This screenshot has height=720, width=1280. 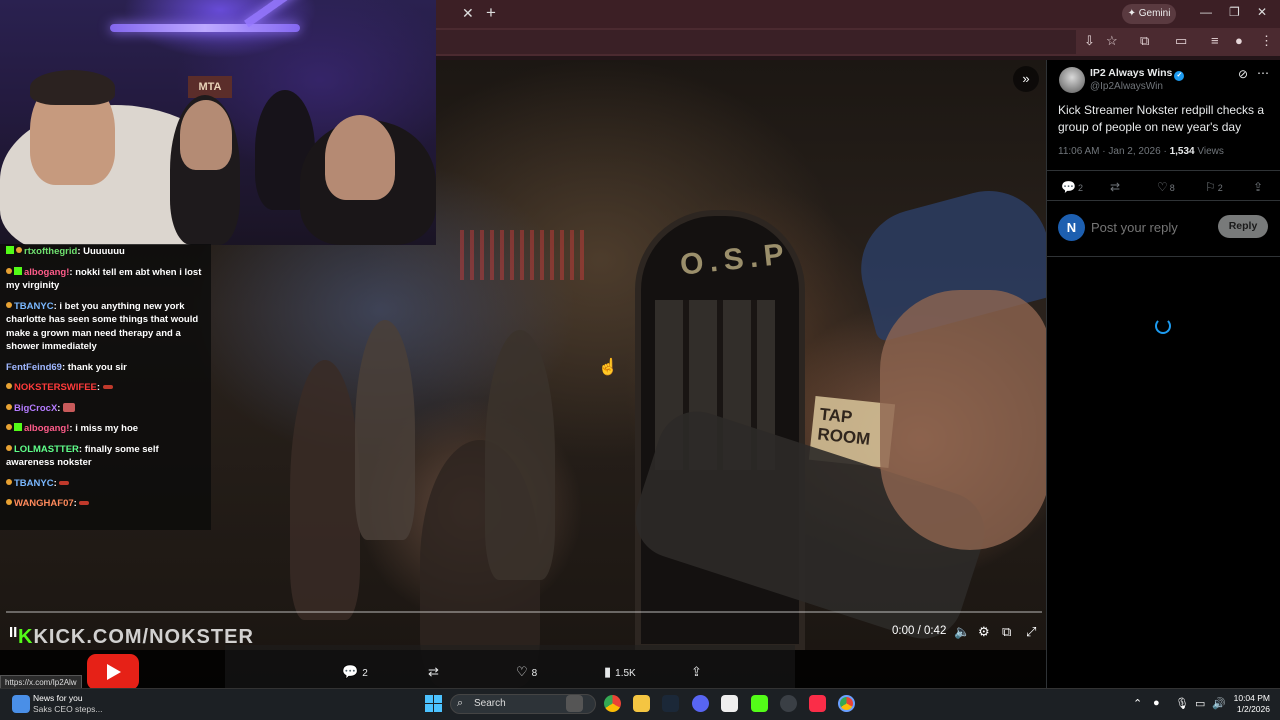 What do you see at coordinates (612, 703) in the screenshot?
I see `chrome-icon` at bounding box center [612, 703].